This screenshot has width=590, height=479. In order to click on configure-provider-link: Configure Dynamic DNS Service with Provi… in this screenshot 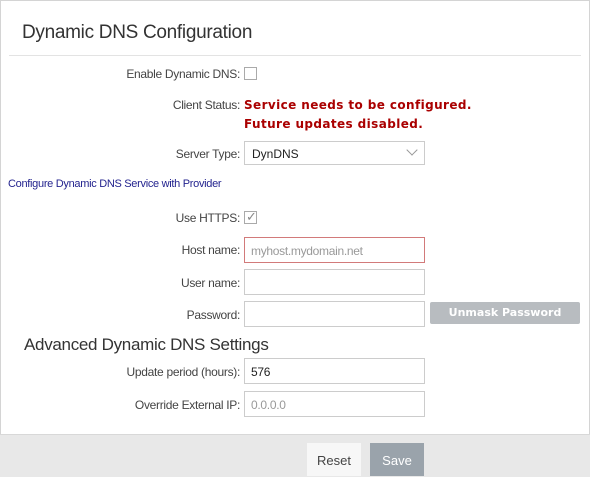, I will do `click(115, 184)`.